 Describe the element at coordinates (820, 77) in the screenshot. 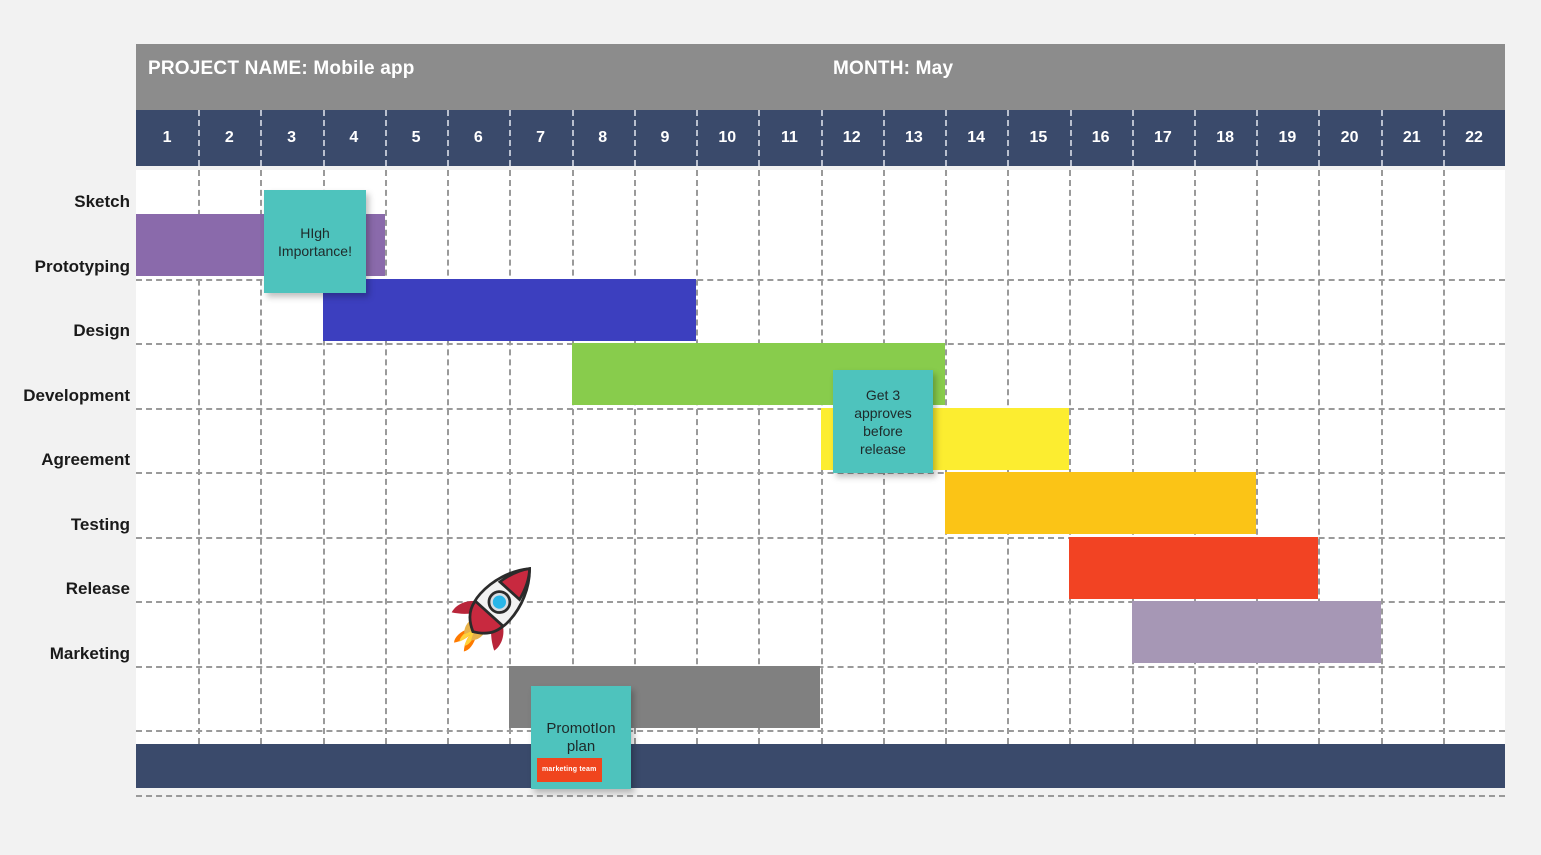

I see `title-bar: PROJECT NAME: Mobile app MONTH: May` at that location.